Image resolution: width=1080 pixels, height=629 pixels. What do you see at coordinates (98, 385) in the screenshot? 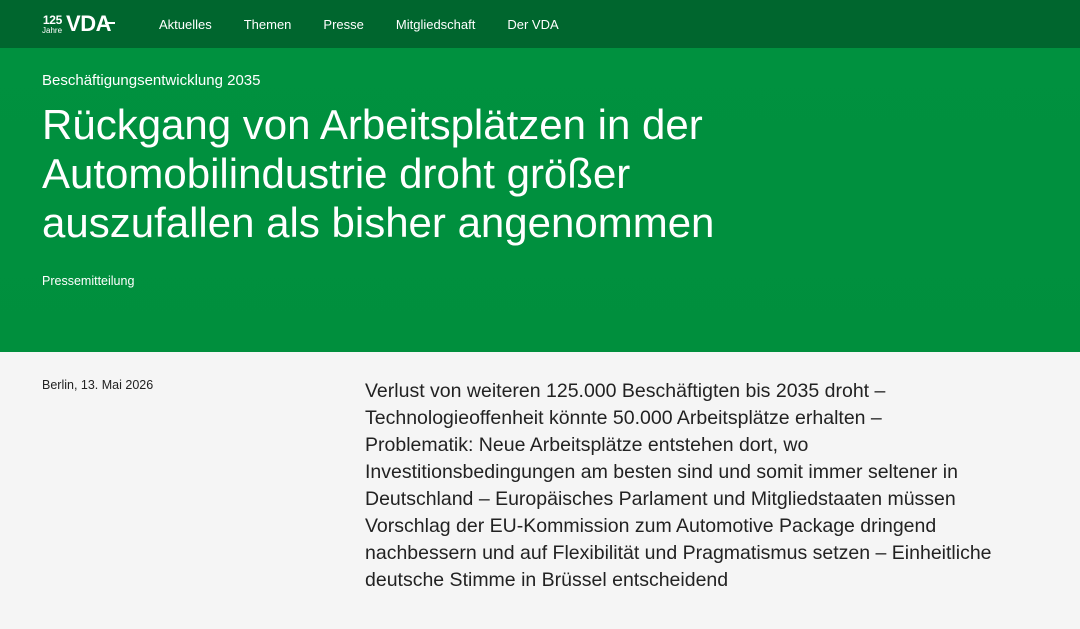
I see `article-dateline: Berlin, 13. Mai 2026` at bounding box center [98, 385].